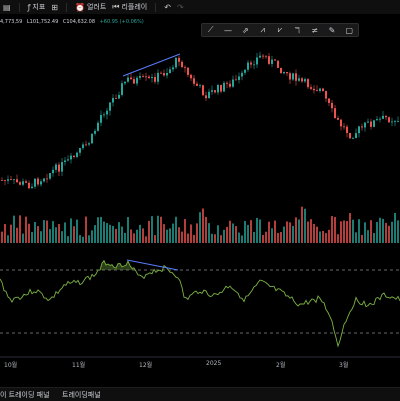  I want to click on templates-button: ⊞, so click(54, 7).